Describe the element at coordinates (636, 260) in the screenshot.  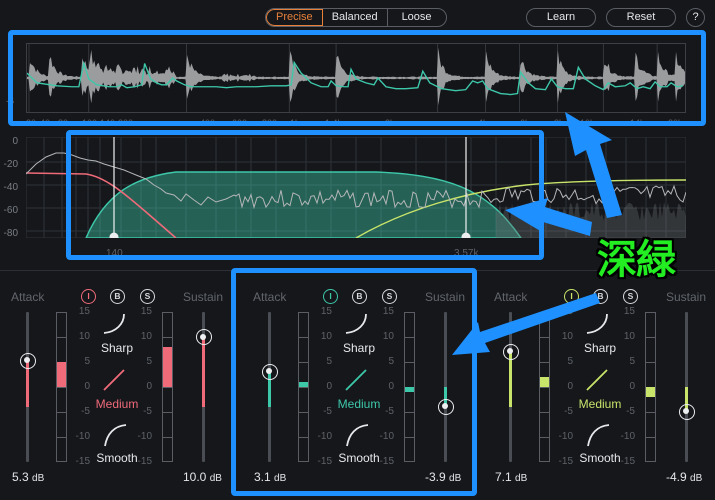
I see `annotation-label: 深緑` at that location.